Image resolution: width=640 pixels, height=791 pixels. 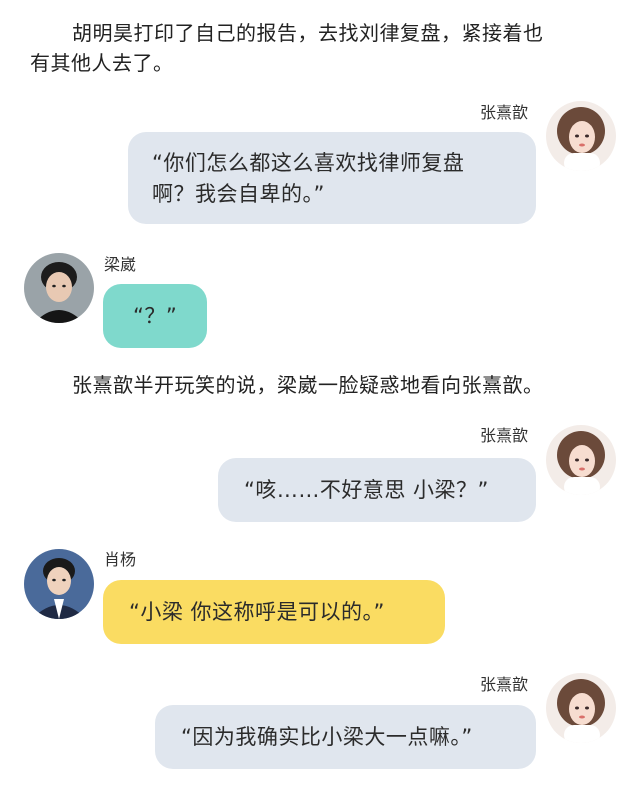 What do you see at coordinates (308, 163) in the screenshot?
I see `bubble-text-line: “你们怎么都这么喜欢找律师复盘` at bounding box center [308, 163].